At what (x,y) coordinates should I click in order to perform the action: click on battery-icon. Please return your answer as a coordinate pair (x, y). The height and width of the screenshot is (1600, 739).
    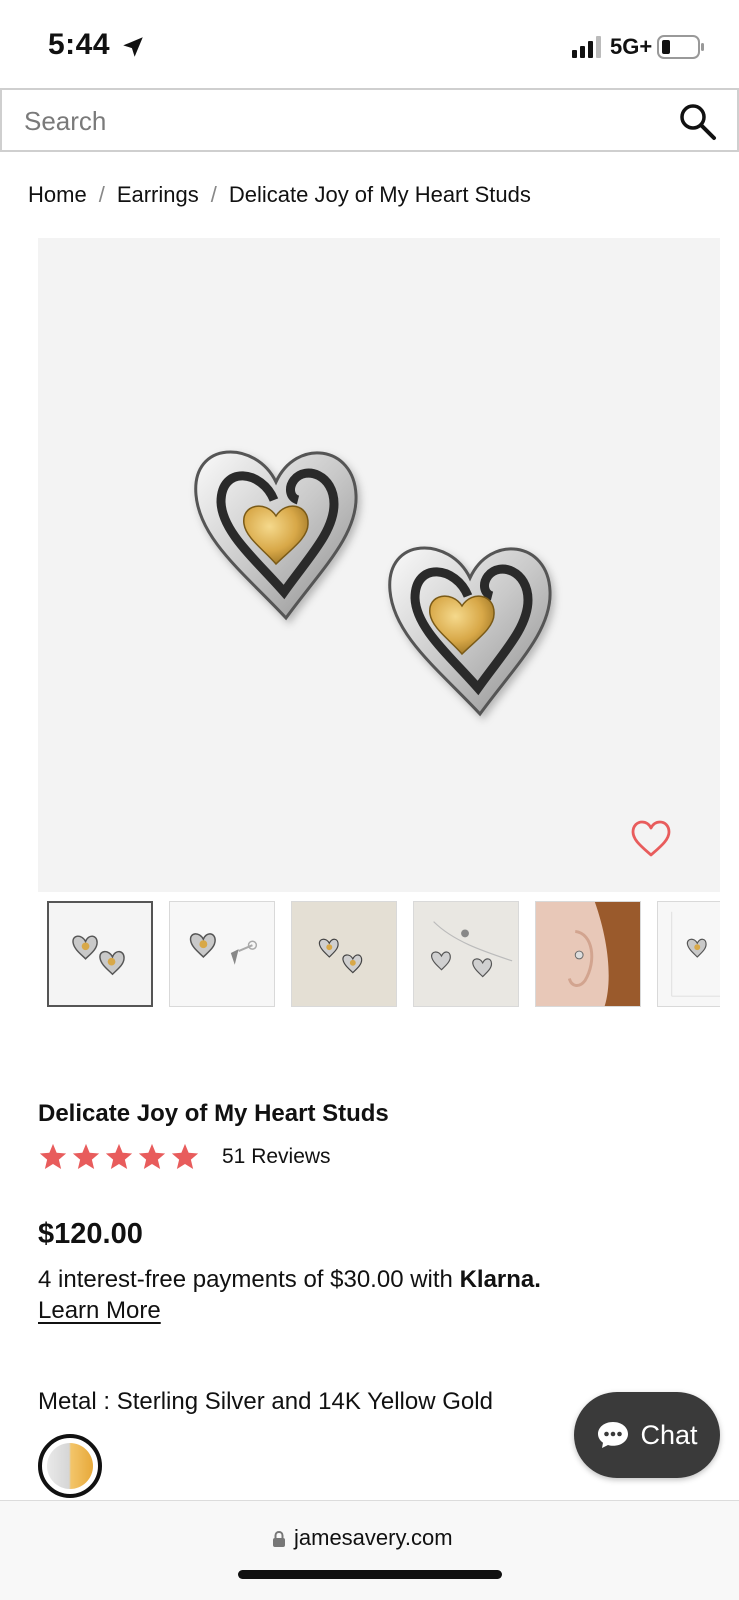
    Looking at the image, I should click on (680, 47).